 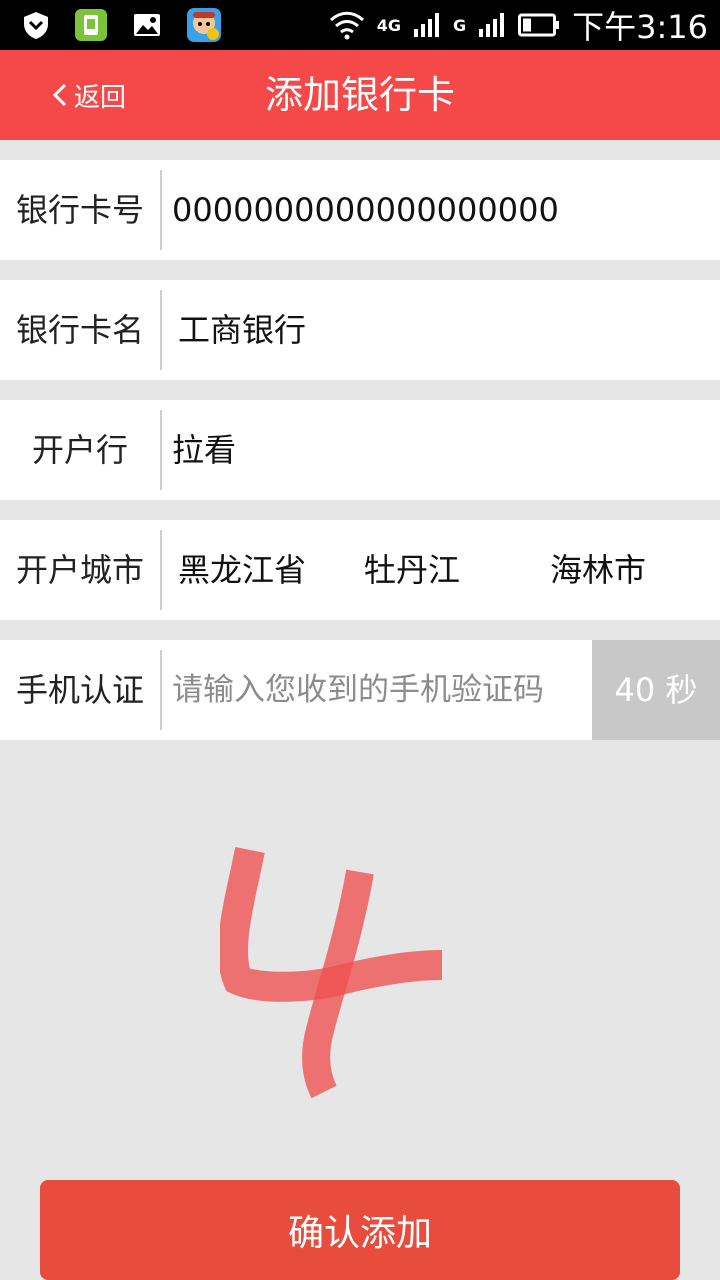 What do you see at coordinates (242, 330) in the screenshot?
I see `card-name-field: 工商银行` at bounding box center [242, 330].